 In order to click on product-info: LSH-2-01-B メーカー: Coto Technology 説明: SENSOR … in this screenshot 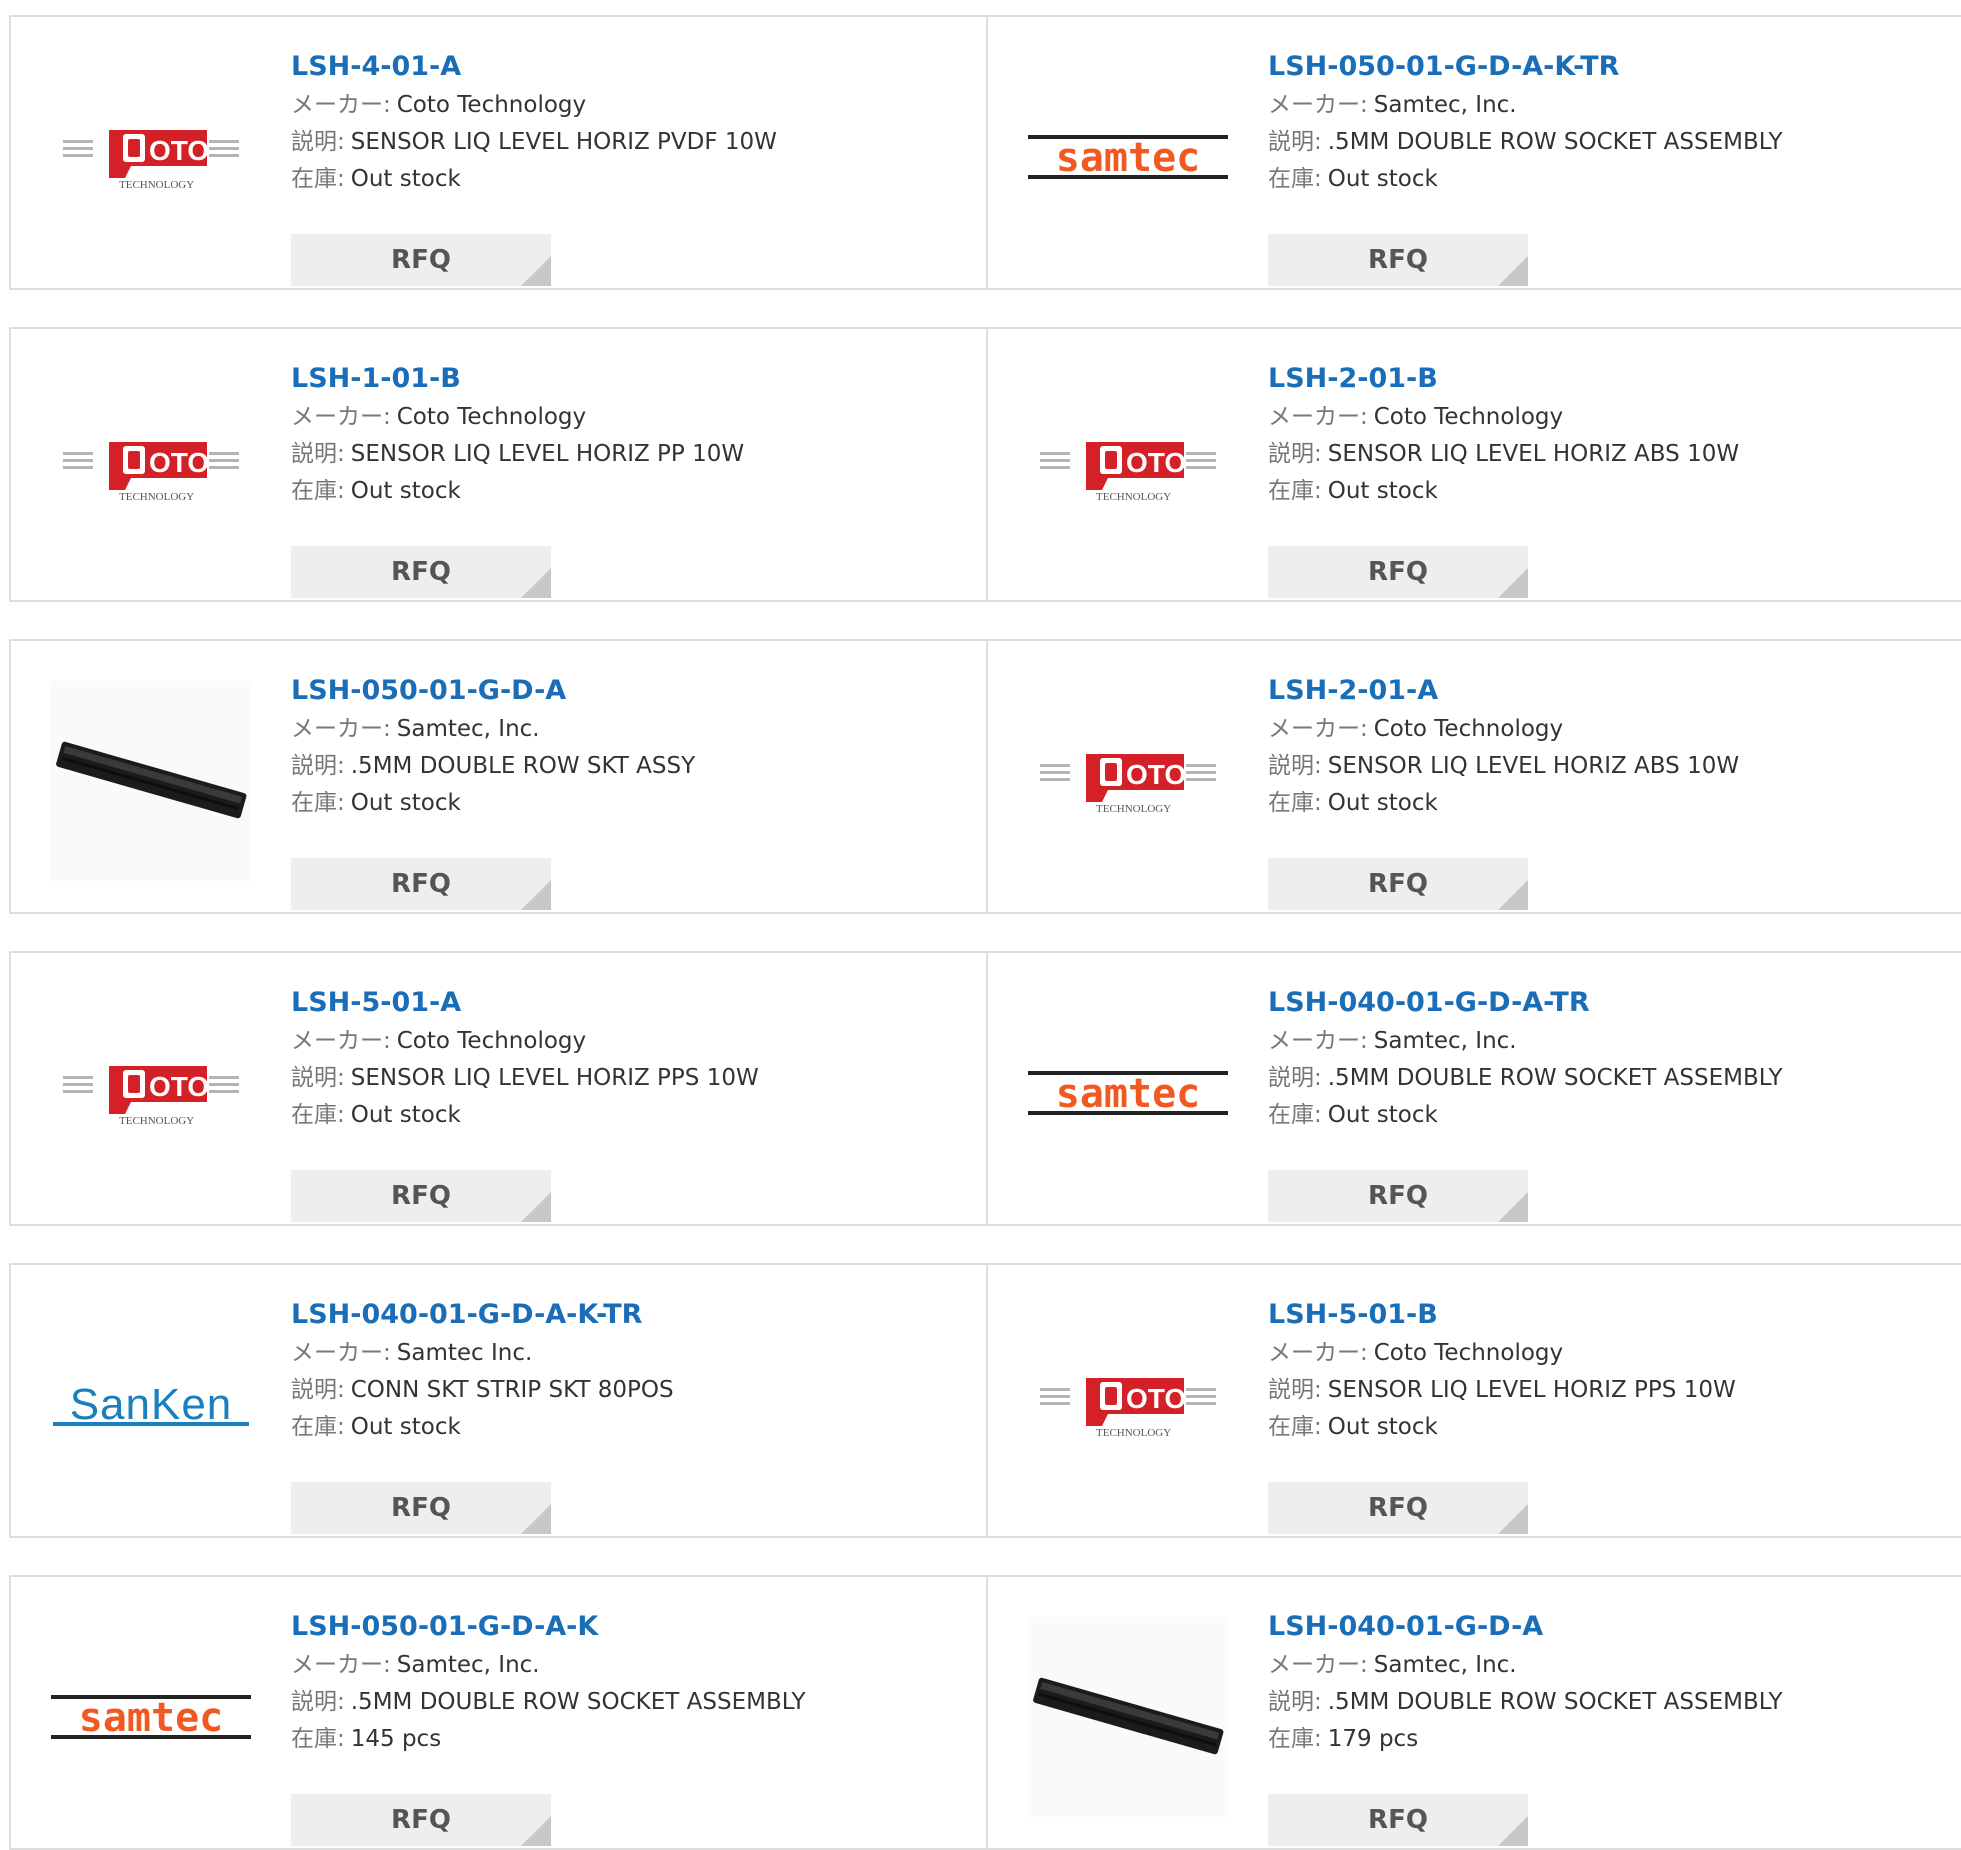, I will do `click(1608, 478)`.